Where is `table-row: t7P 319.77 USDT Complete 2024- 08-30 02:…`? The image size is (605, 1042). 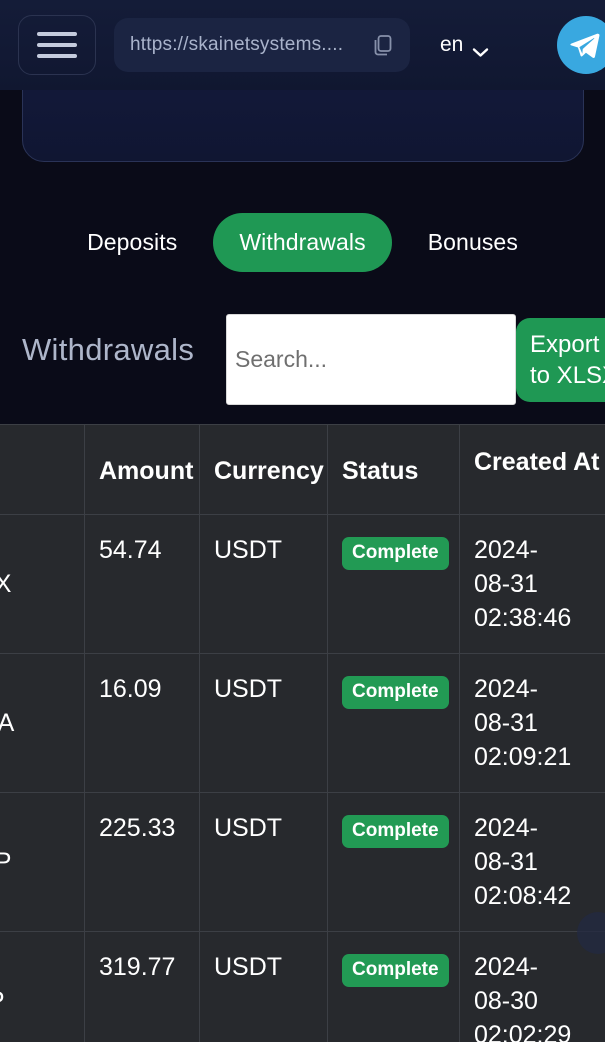 table-row: t7P 319.77 USDT Complete 2024- 08-30 02:… is located at coordinates (302, 986).